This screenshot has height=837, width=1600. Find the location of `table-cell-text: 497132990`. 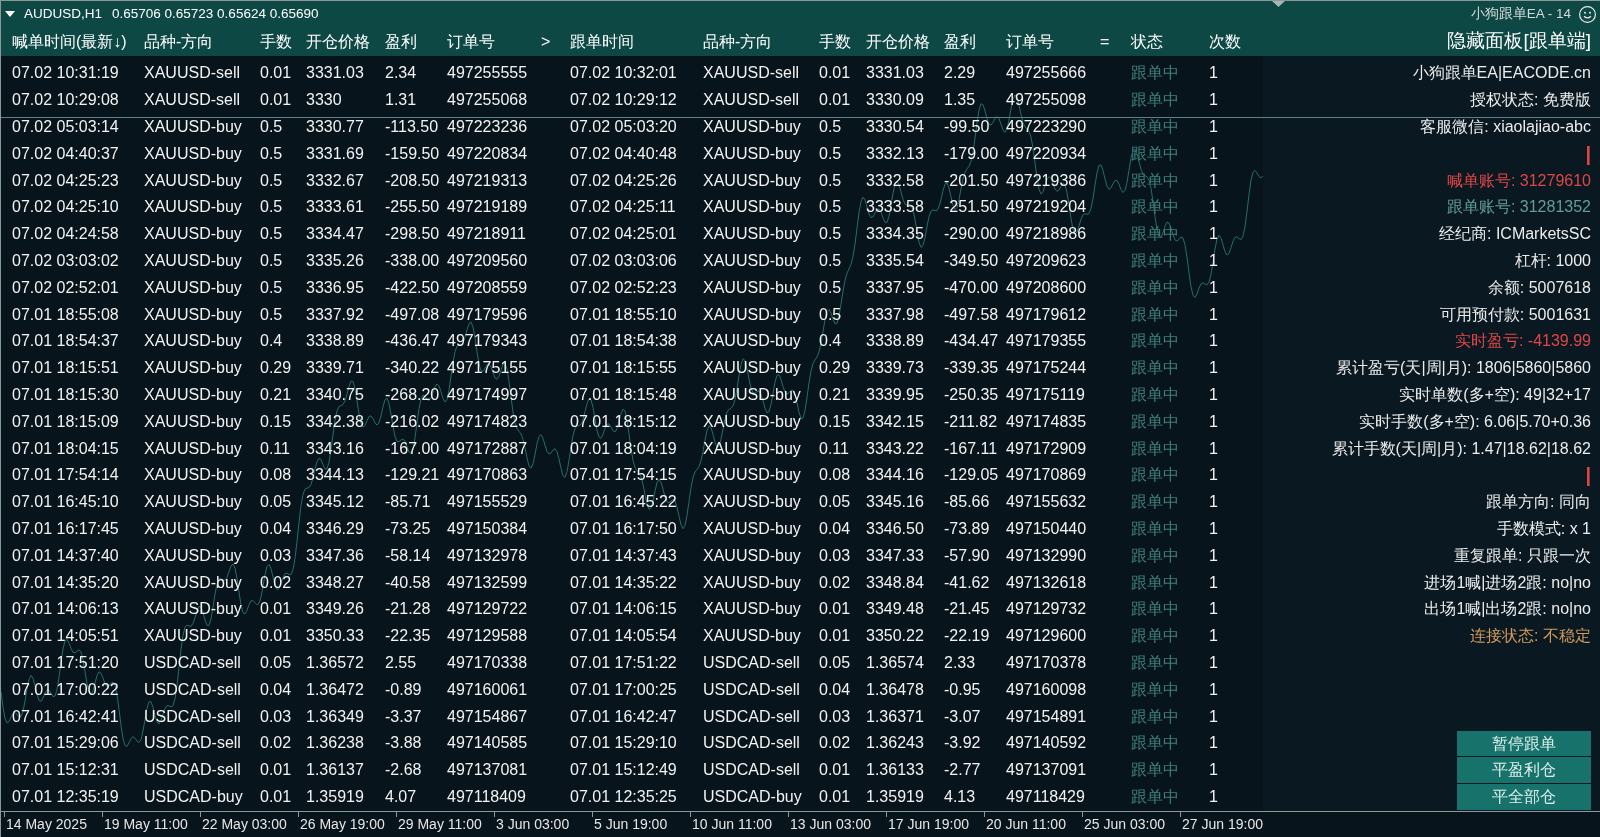

table-cell-text: 497132990 is located at coordinates (1047, 555).